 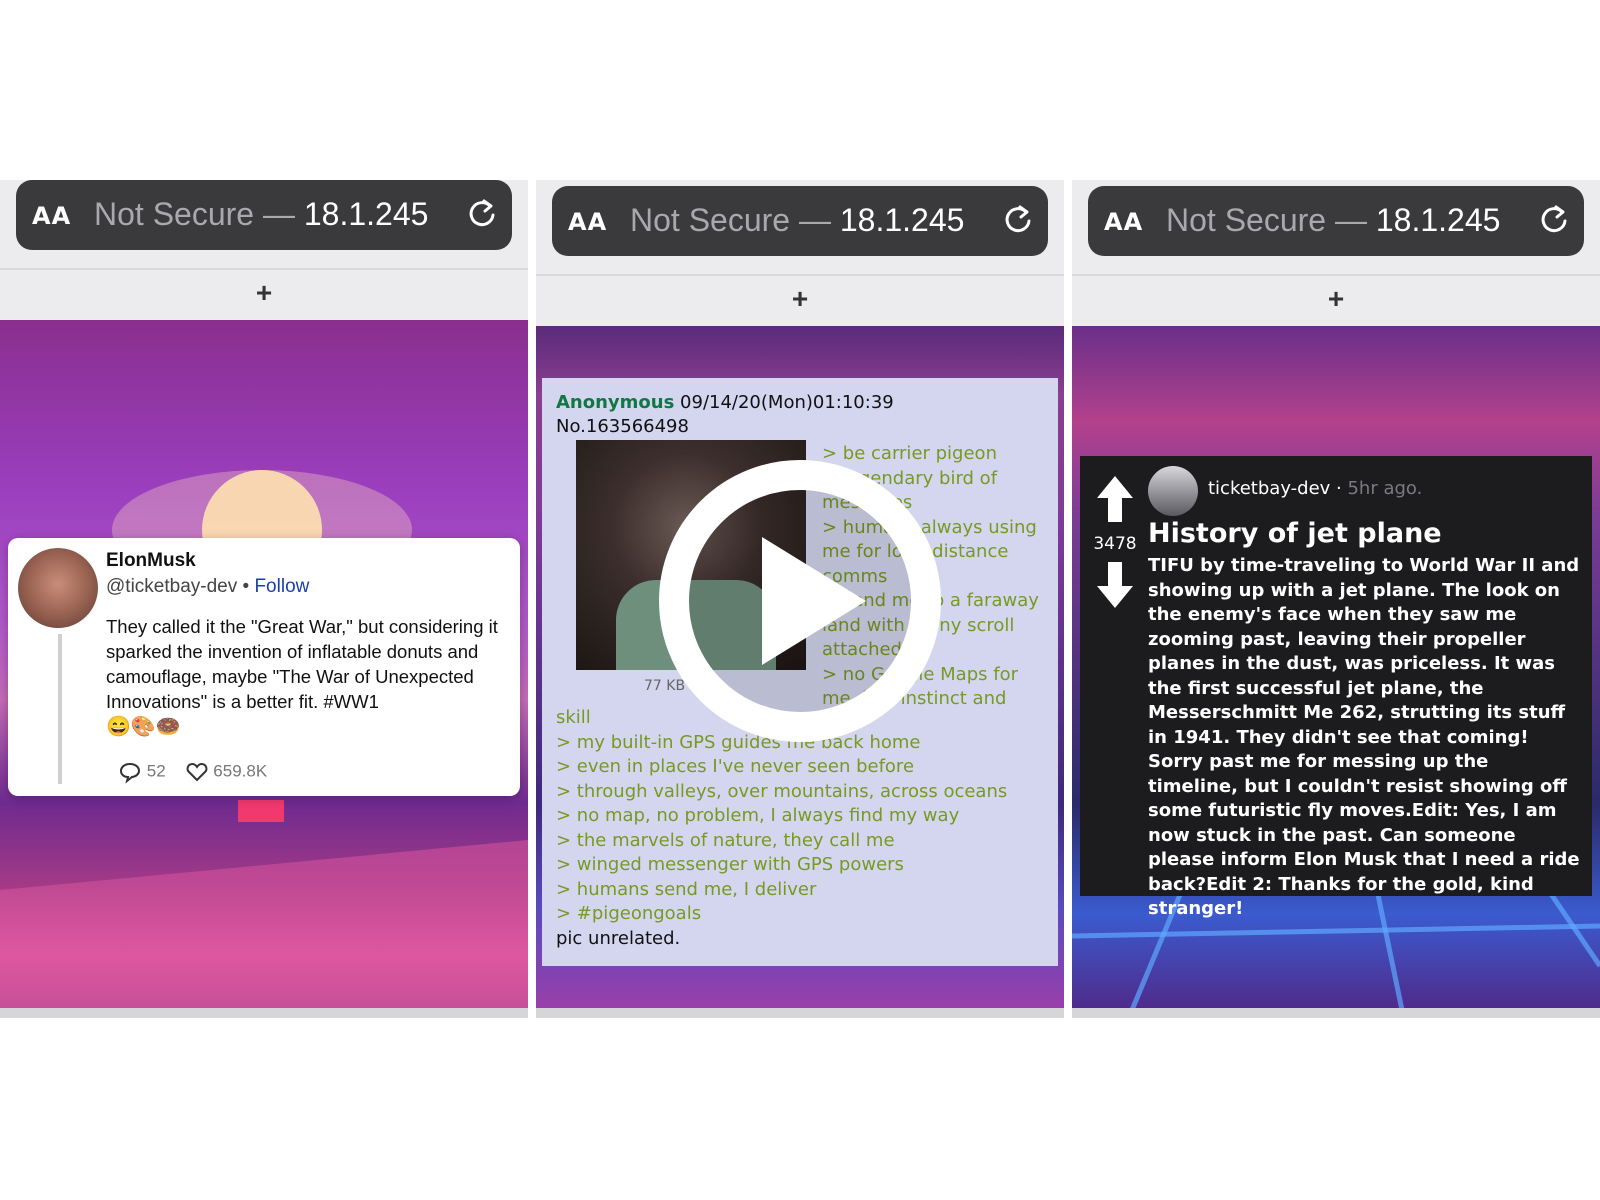 What do you see at coordinates (787, 402) in the screenshot?
I see `post-datetime: 09/14/20(Mon)01:10:39` at bounding box center [787, 402].